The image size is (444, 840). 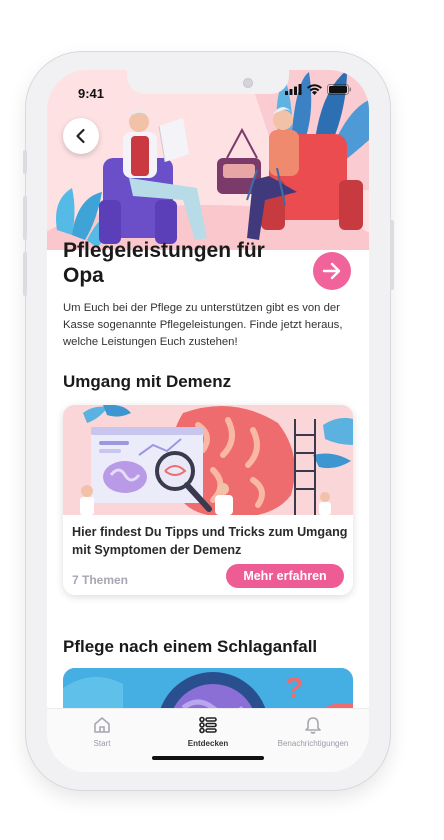 I want to click on tab-discover: Entdecken, so click(x=208, y=731).